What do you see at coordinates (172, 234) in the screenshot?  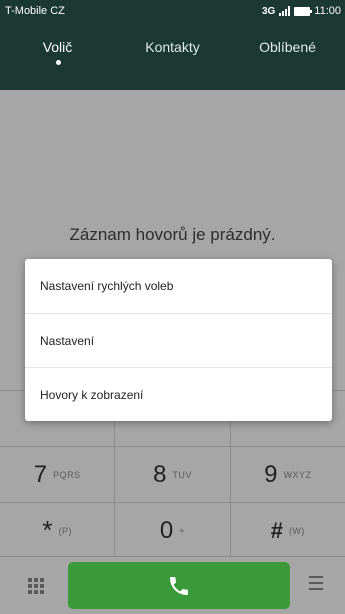 I see `empty-call-log-message: Záznam hovorů je prázdný.` at bounding box center [172, 234].